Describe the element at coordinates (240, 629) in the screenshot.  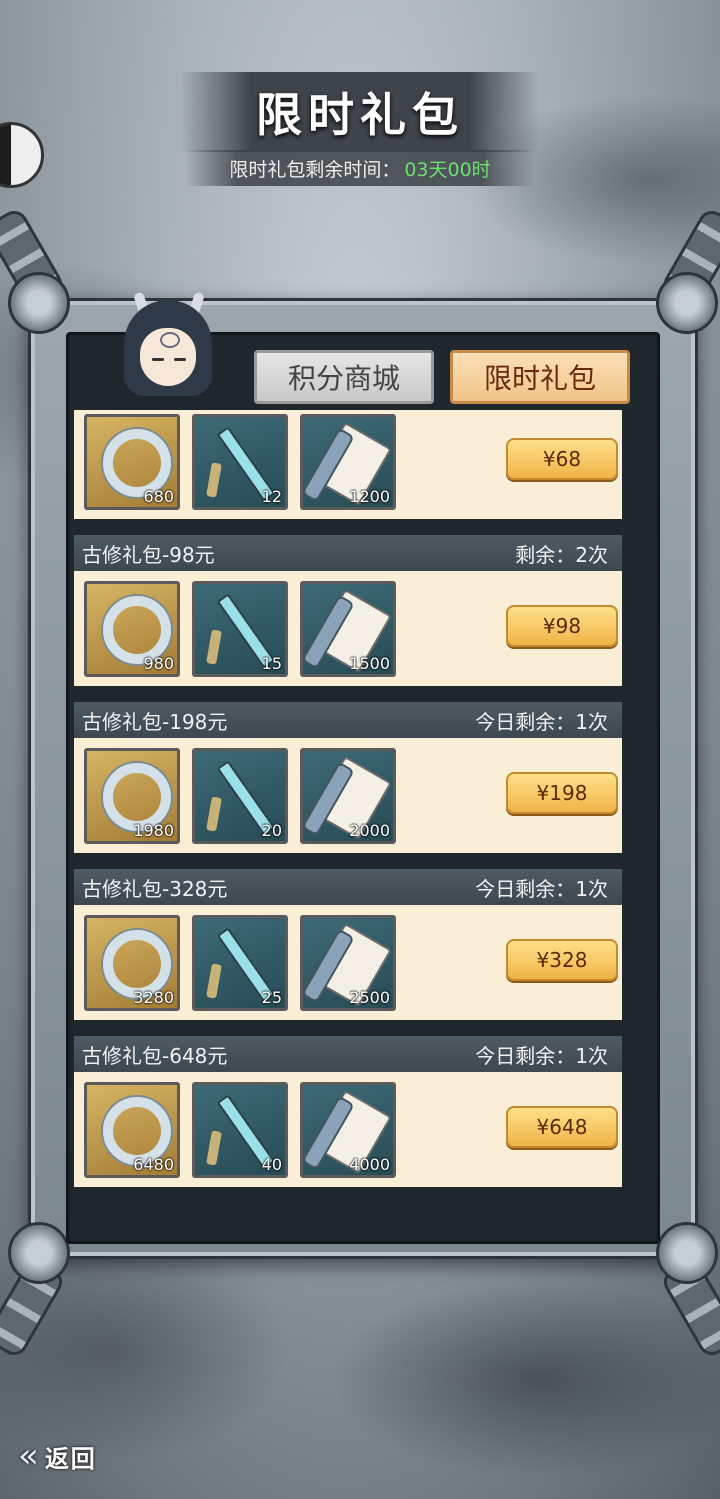
I see `item-slot-sword: 15` at that location.